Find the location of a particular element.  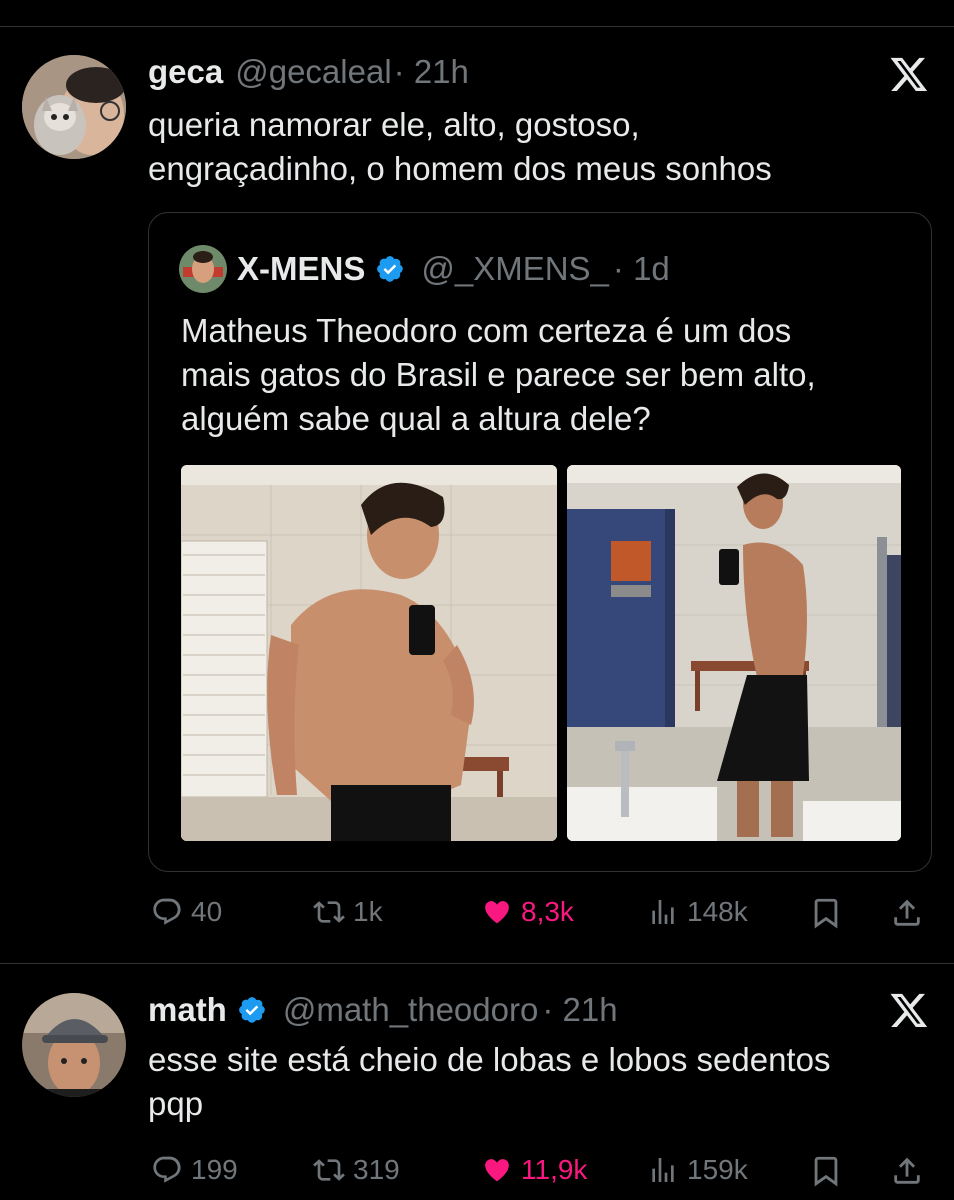

reply-count: 199 is located at coordinates (214, 1169).